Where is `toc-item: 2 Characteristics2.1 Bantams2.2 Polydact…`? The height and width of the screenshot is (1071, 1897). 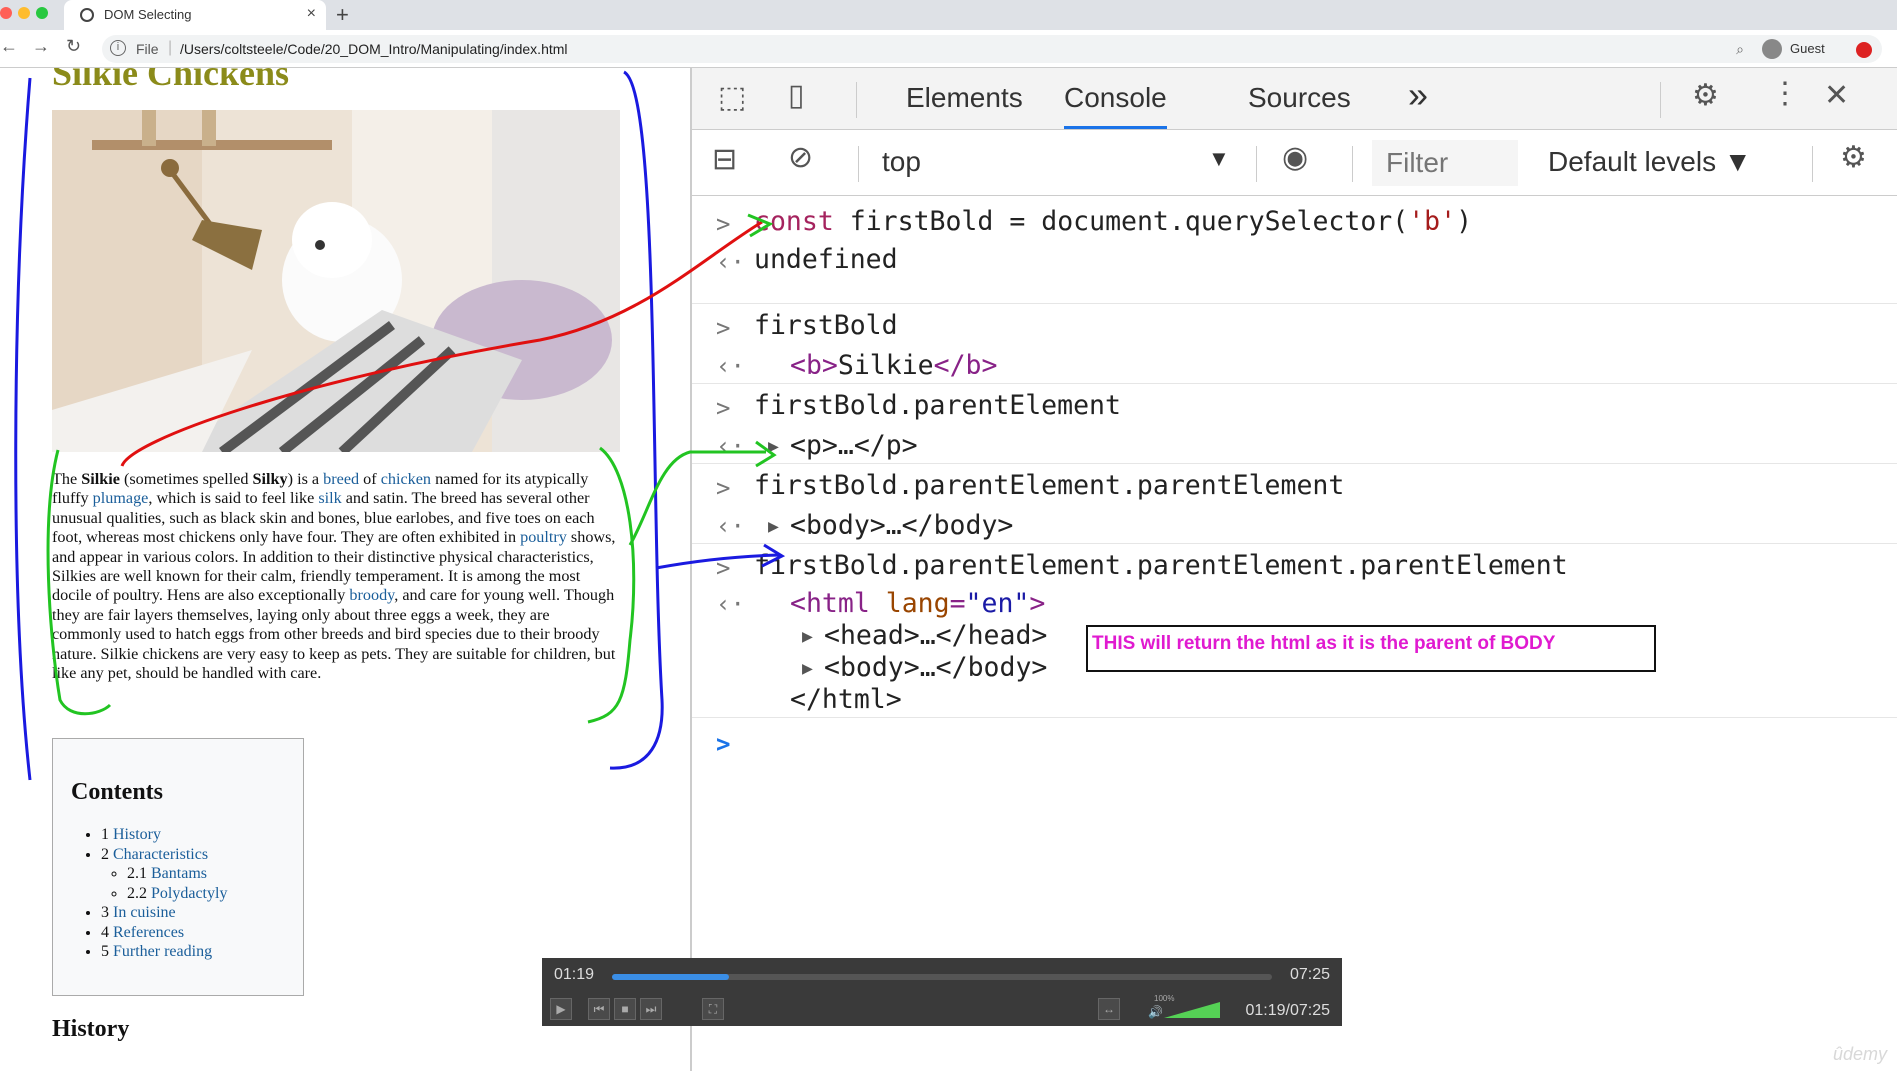 toc-item: 2 Characteristics2.1 Bantams2.2 Polydact… is located at coordinates (164, 874).